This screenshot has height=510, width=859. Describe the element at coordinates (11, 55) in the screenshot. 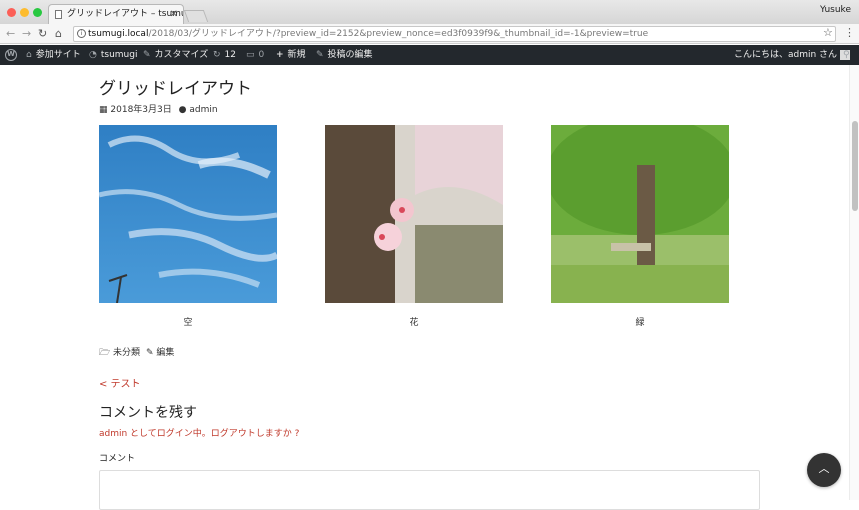

I see `wordpress-logo-icon: W` at that location.